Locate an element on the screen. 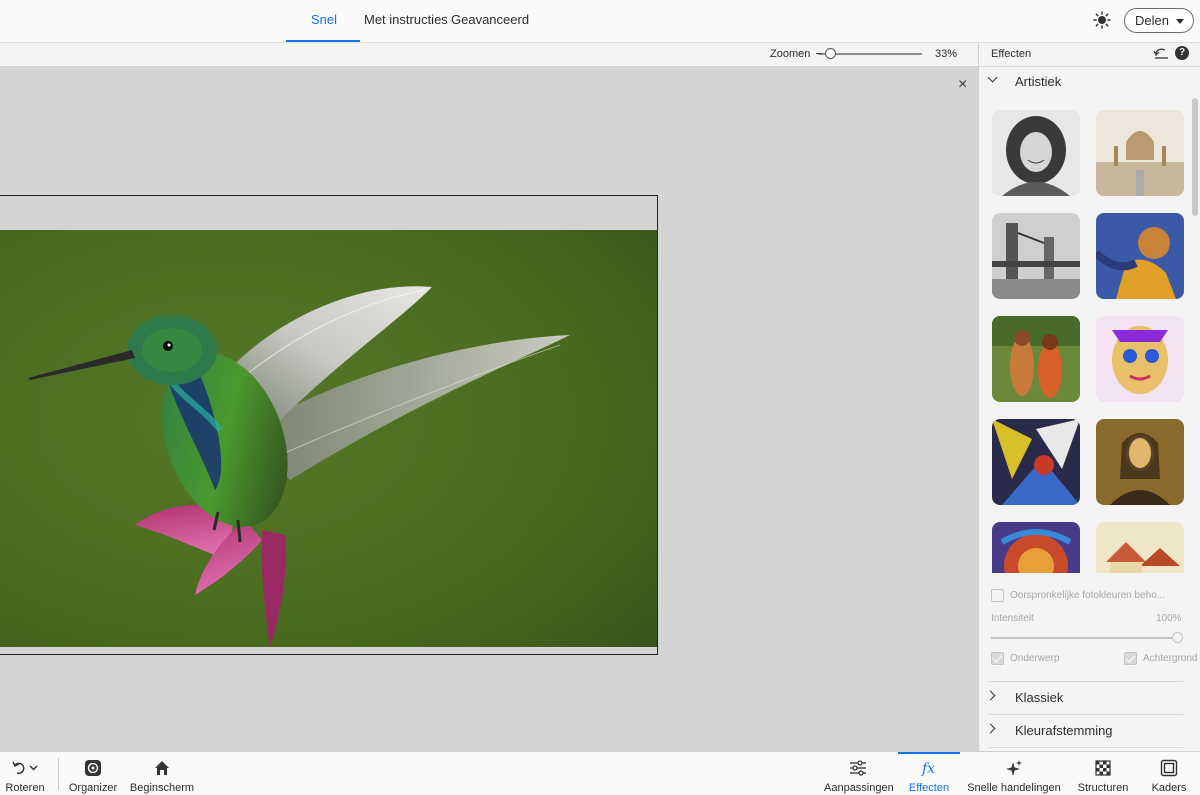 Image resolution: width=1200 pixels, height=795 pixels. top-bar: Snel Met instructies Geavanceerd Delen is located at coordinates (600, 21).